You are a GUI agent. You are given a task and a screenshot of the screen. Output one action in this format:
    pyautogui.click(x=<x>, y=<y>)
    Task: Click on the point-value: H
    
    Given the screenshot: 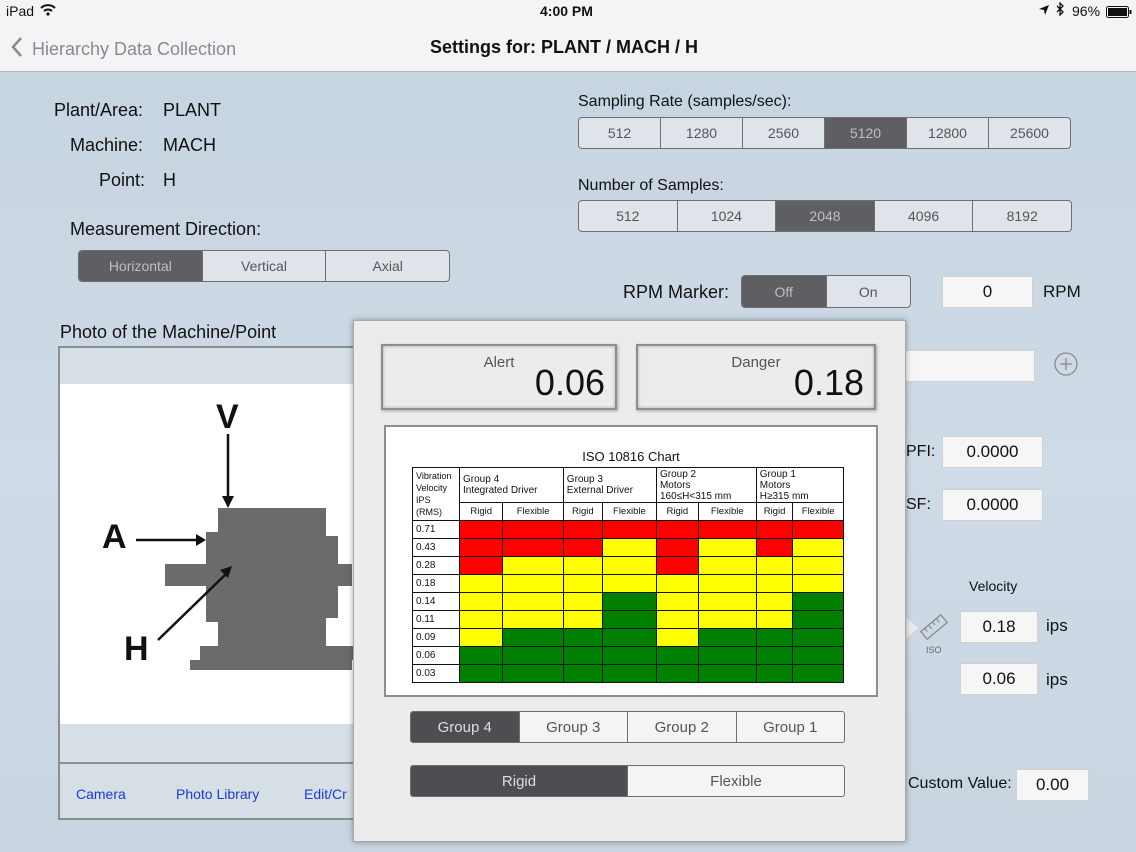 What is the action you would take?
    pyautogui.click(x=169, y=180)
    